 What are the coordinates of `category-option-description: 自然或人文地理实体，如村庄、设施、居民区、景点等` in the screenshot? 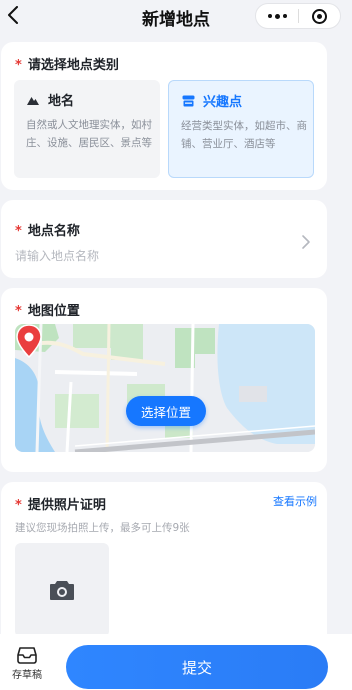 It's located at (89, 134).